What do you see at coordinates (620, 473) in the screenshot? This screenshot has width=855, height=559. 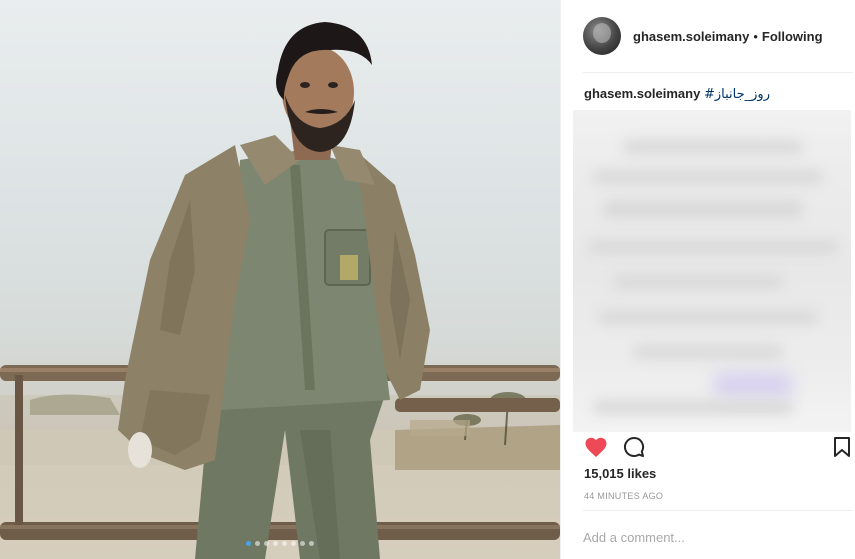 I see `likes-count: 15,015 likes` at bounding box center [620, 473].